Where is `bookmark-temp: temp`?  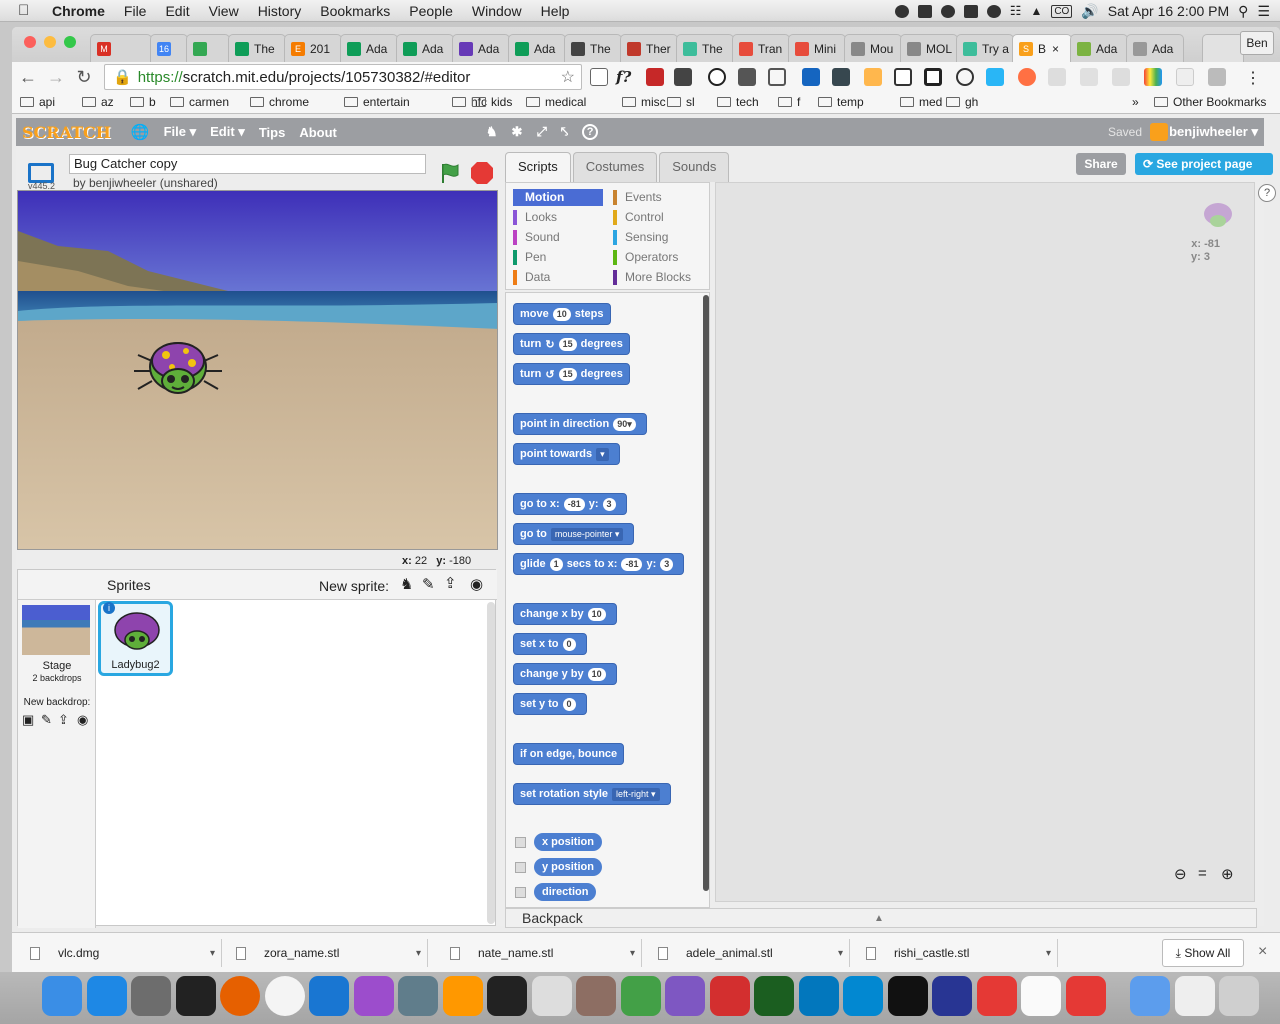 bookmark-temp: temp is located at coordinates (841, 102).